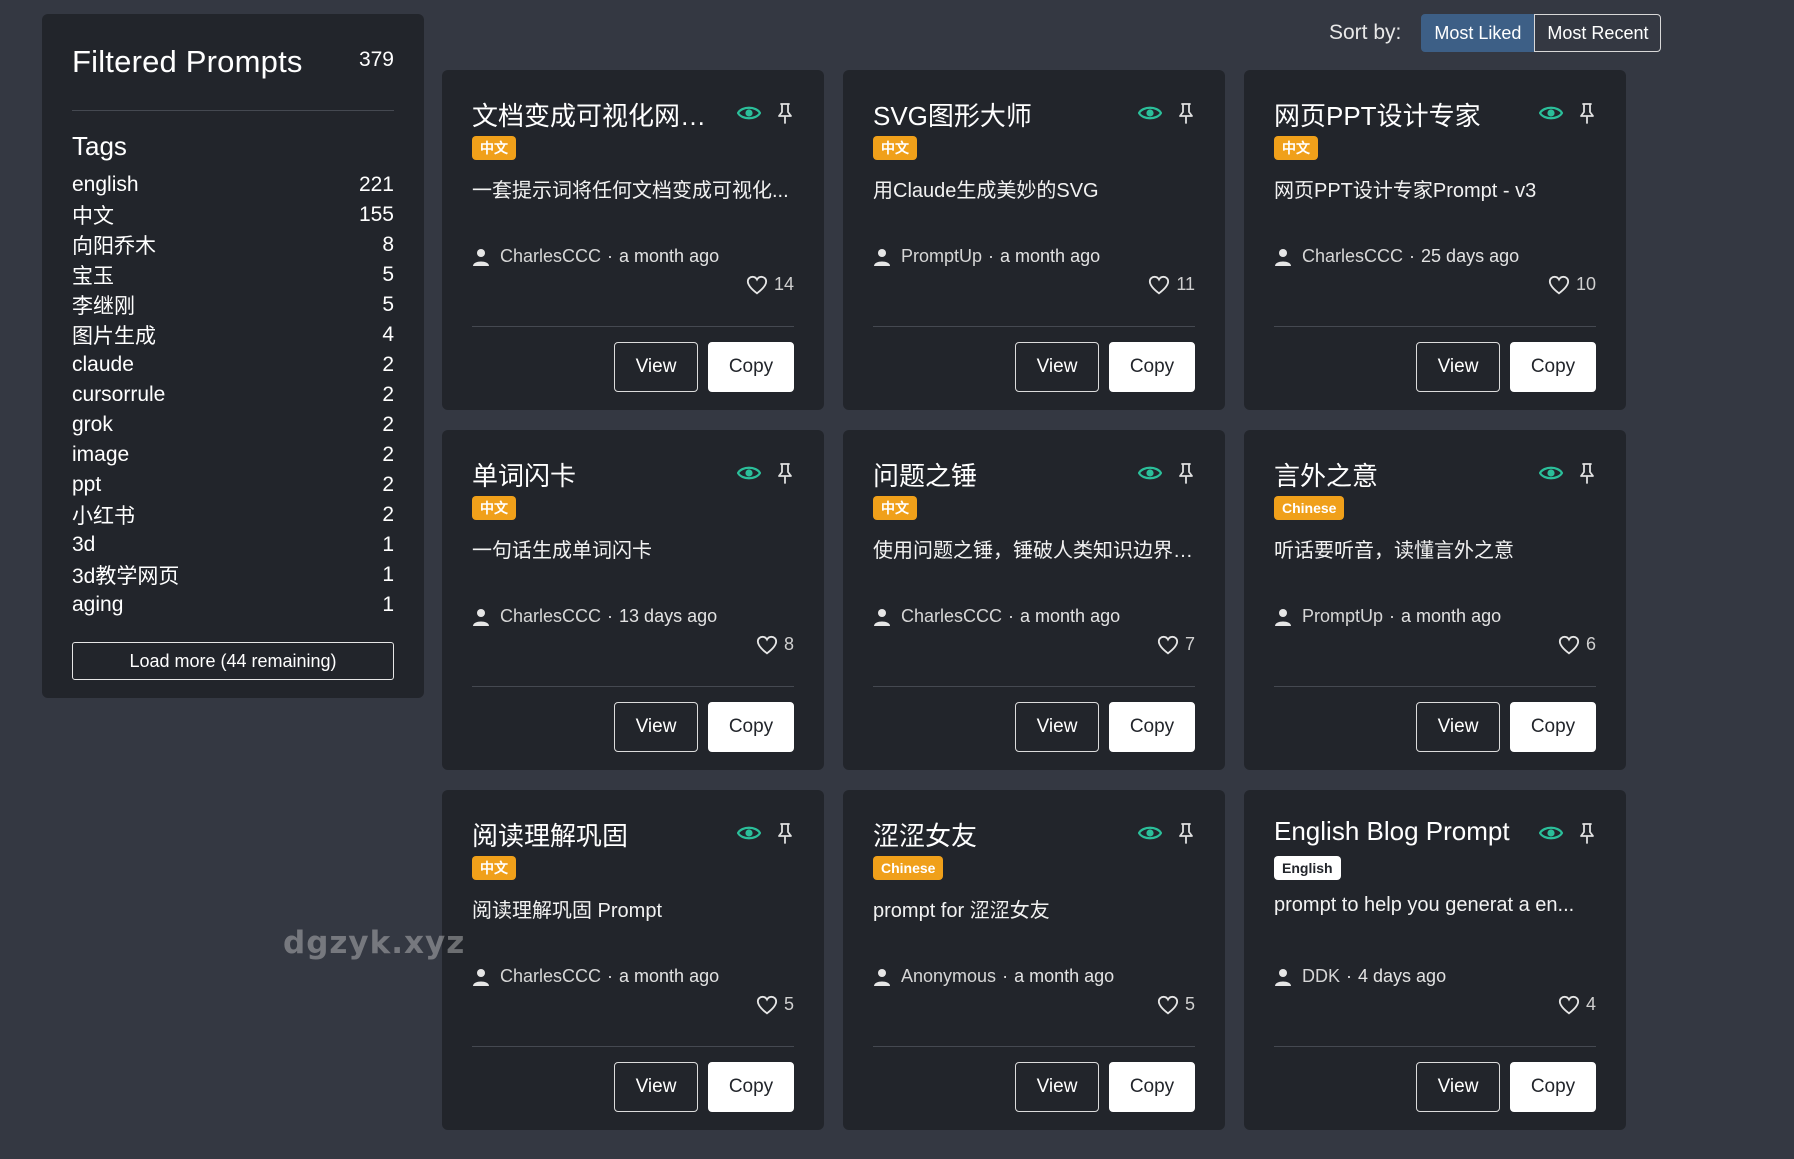  What do you see at coordinates (1572, 284) in the screenshot?
I see `like-control: 10` at bounding box center [1572, 284].